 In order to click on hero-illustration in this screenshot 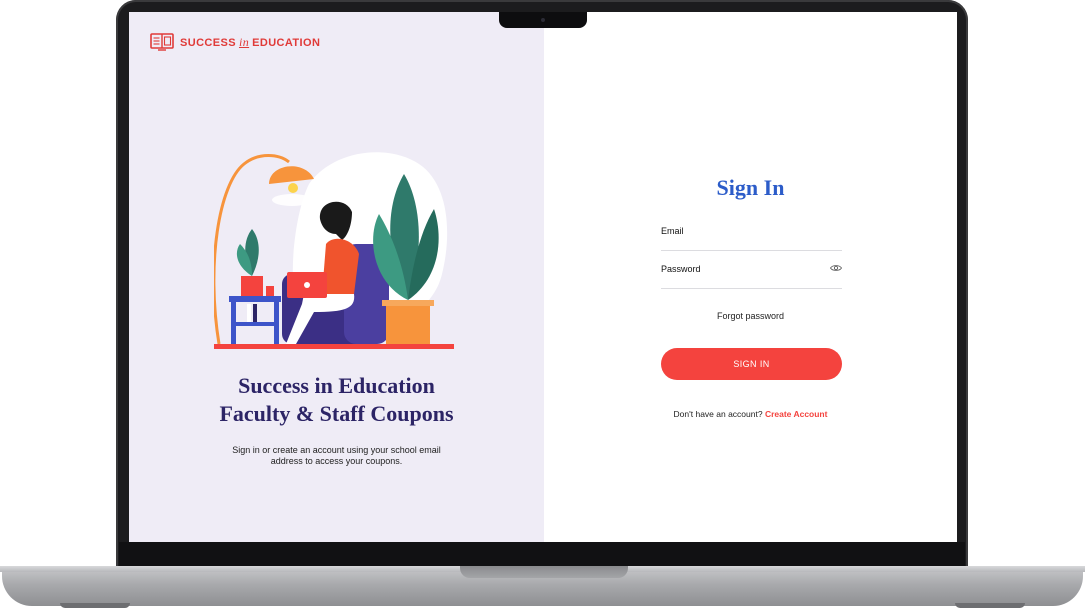, I will do `click(334, 250)`.